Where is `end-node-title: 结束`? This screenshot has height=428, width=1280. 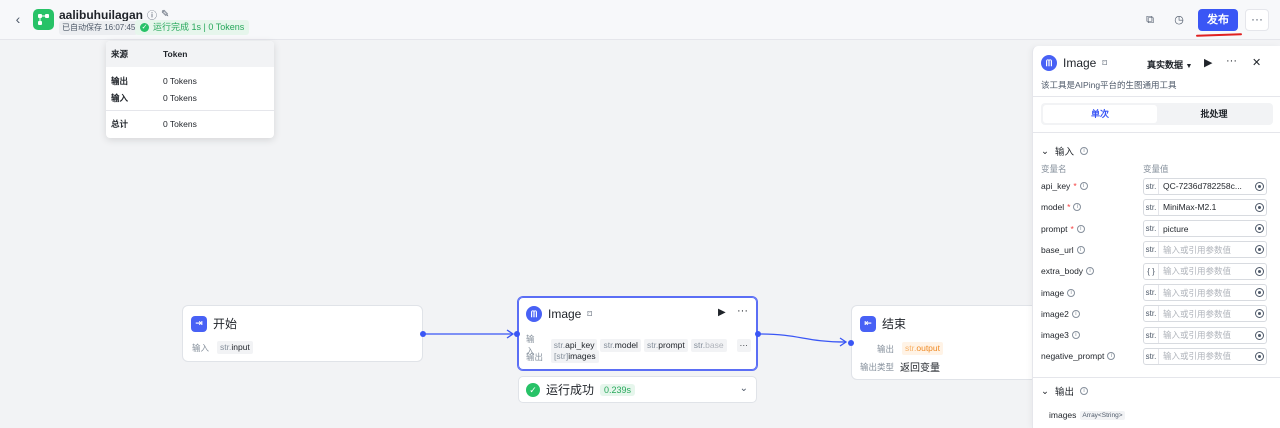
end-node-title: 结束 is located at coordinates (894, 324).